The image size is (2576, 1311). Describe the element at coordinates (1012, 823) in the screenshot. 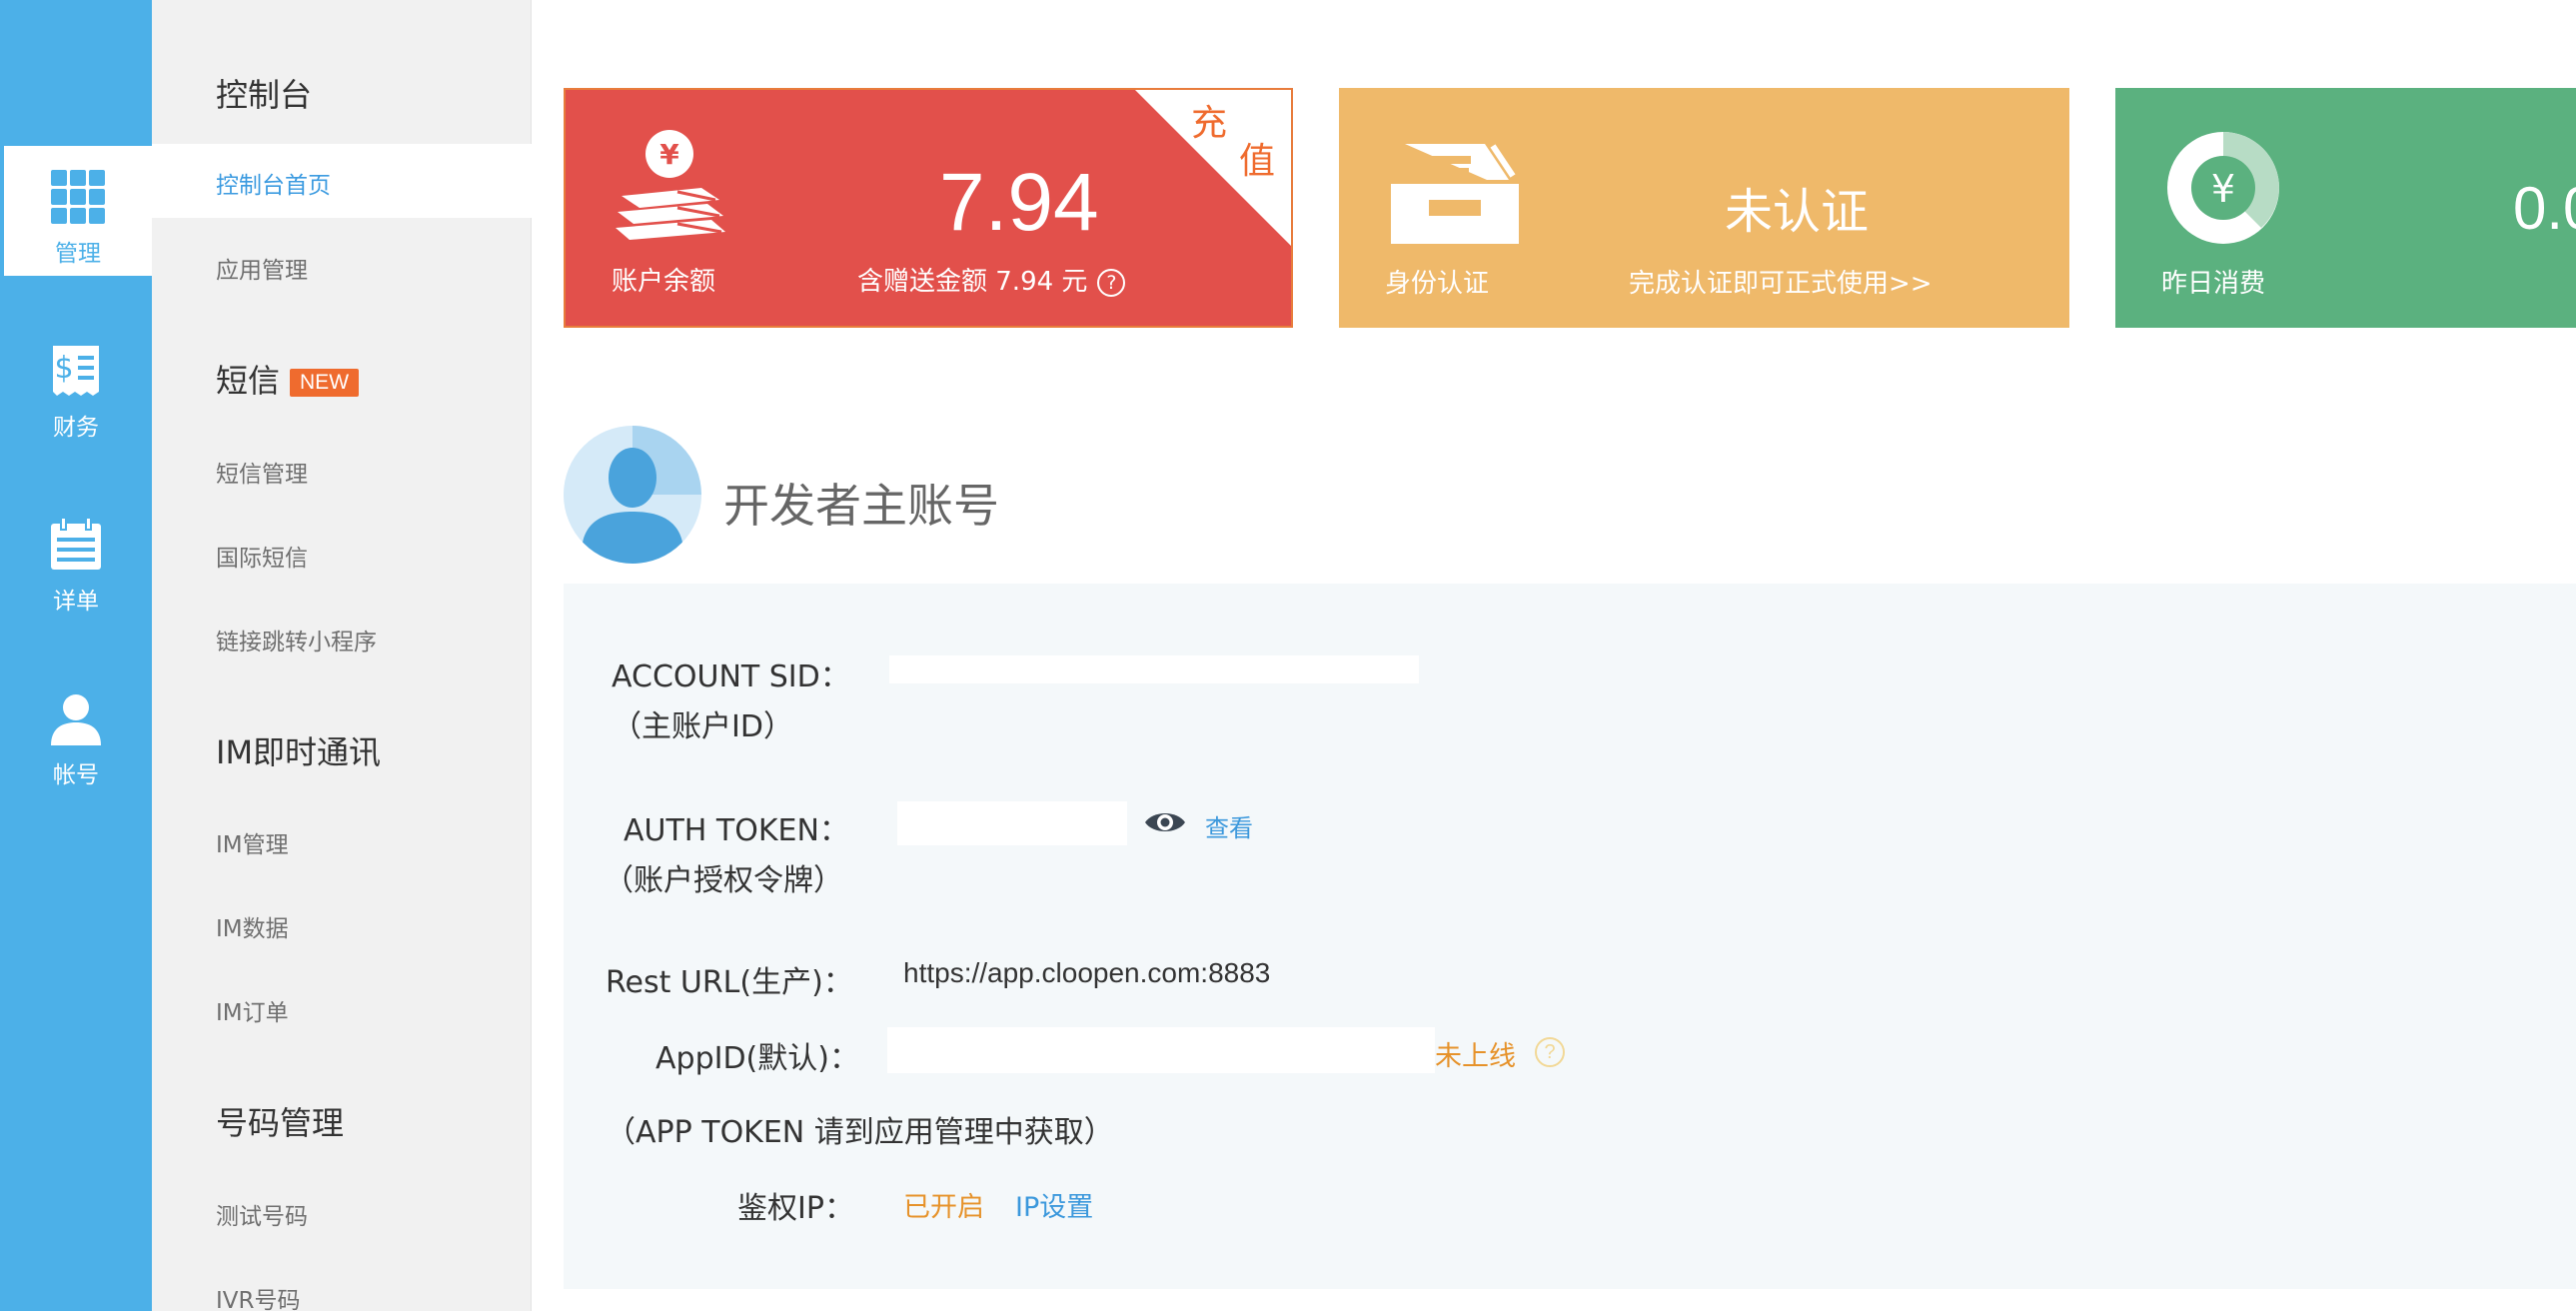

I see `auth-token-value` at that location.